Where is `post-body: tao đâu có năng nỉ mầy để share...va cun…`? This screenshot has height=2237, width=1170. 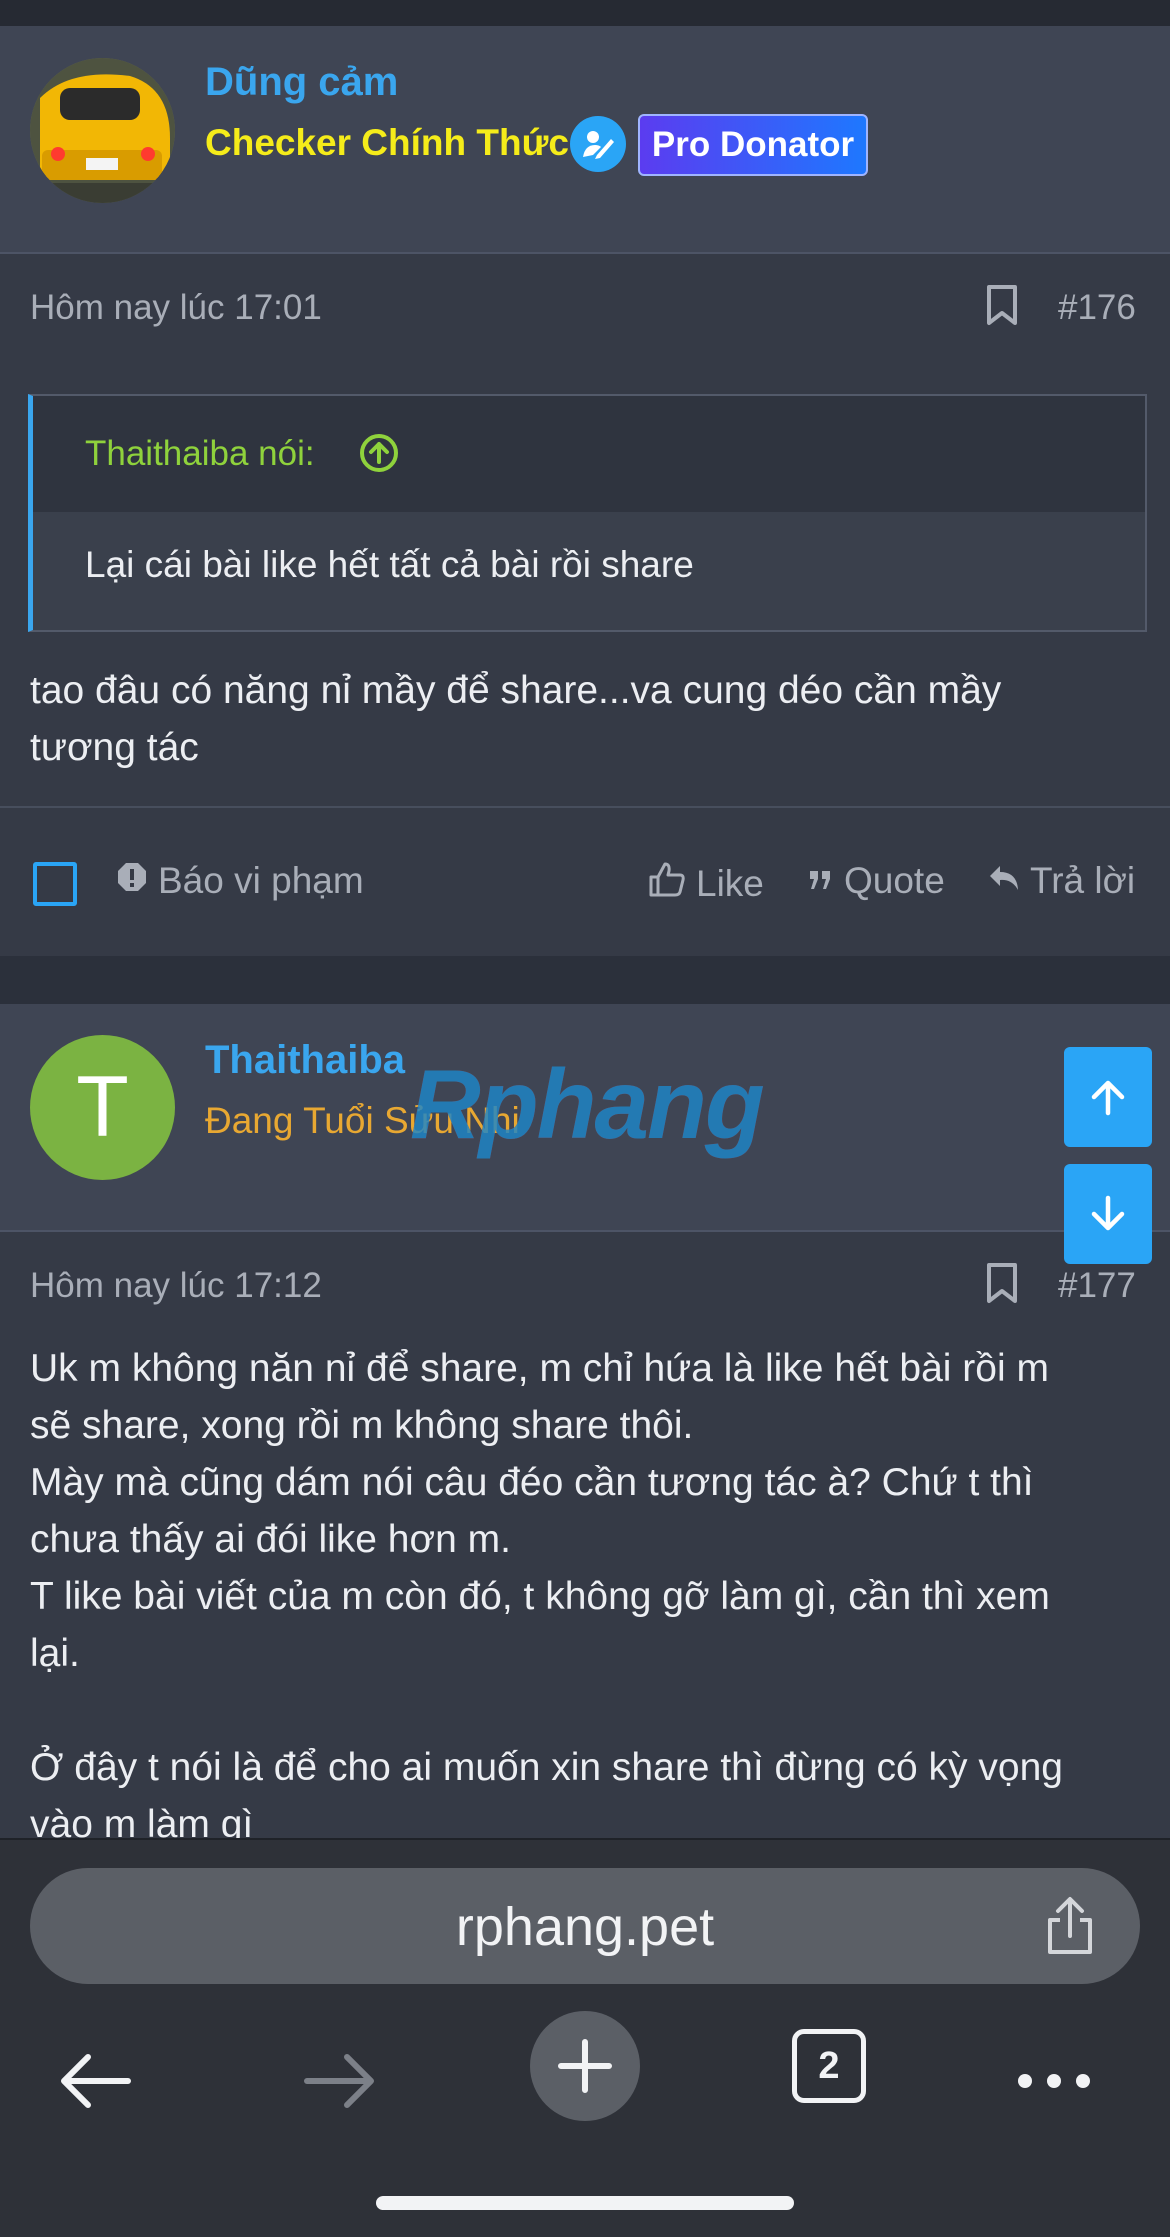
post-body: tao đâu có năng nỉ mầy để share...va cun… is located at coordinates (516, 719).